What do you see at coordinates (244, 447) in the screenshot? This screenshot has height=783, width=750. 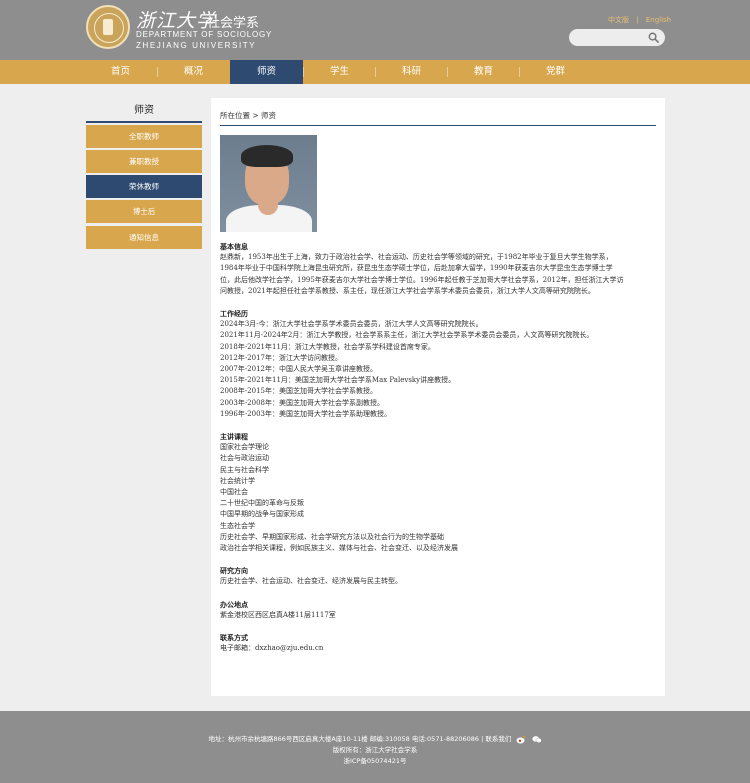 I see `section-line: 国家社会学理论` at bounding box center [244, 447].